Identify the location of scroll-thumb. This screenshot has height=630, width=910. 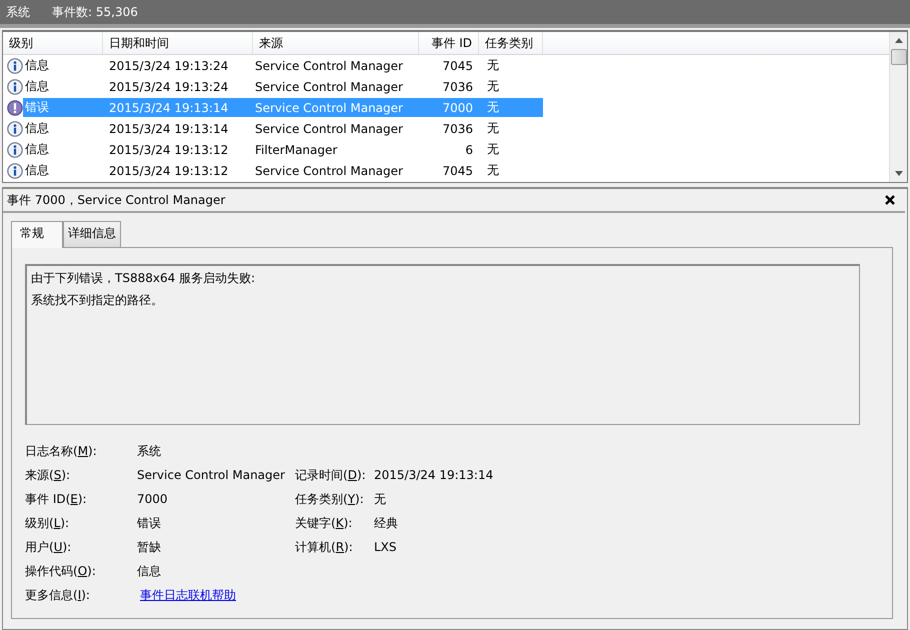
(898, 57).